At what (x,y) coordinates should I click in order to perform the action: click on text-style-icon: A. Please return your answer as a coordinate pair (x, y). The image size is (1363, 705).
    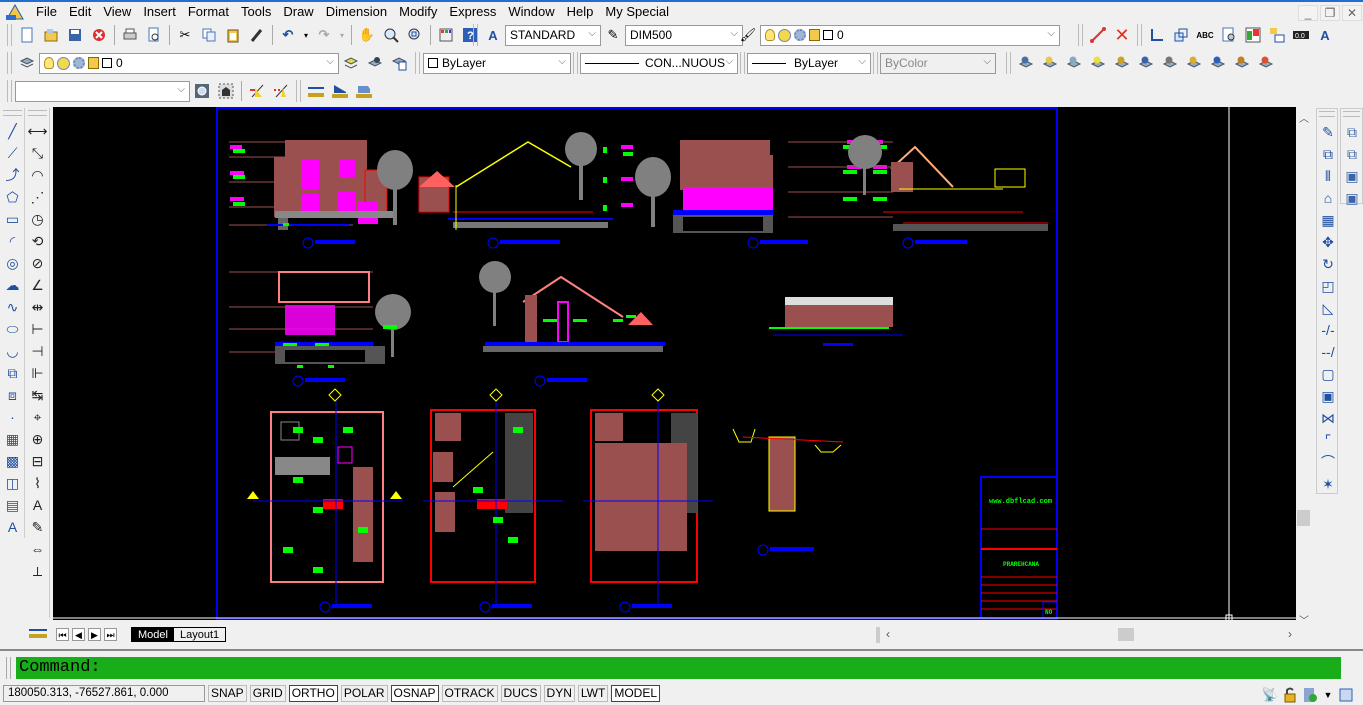
    Looking at the image, I should click on (493, 35).